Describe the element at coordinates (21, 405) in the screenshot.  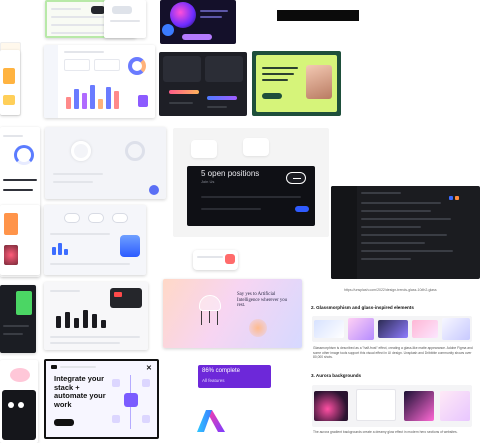
I see `wallet-dot-b` at that location.